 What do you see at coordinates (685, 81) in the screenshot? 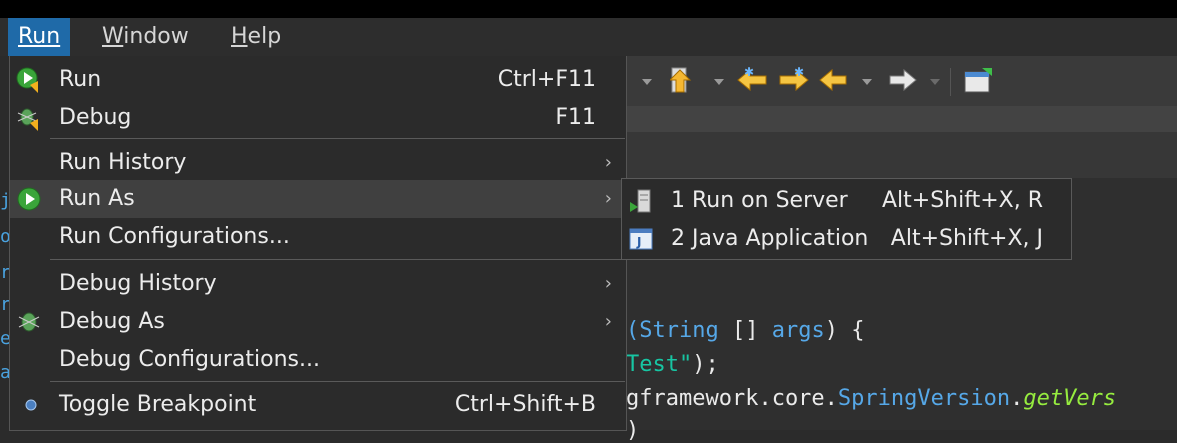
I see `next-annotation-icon` at bounding box center [685, 81].